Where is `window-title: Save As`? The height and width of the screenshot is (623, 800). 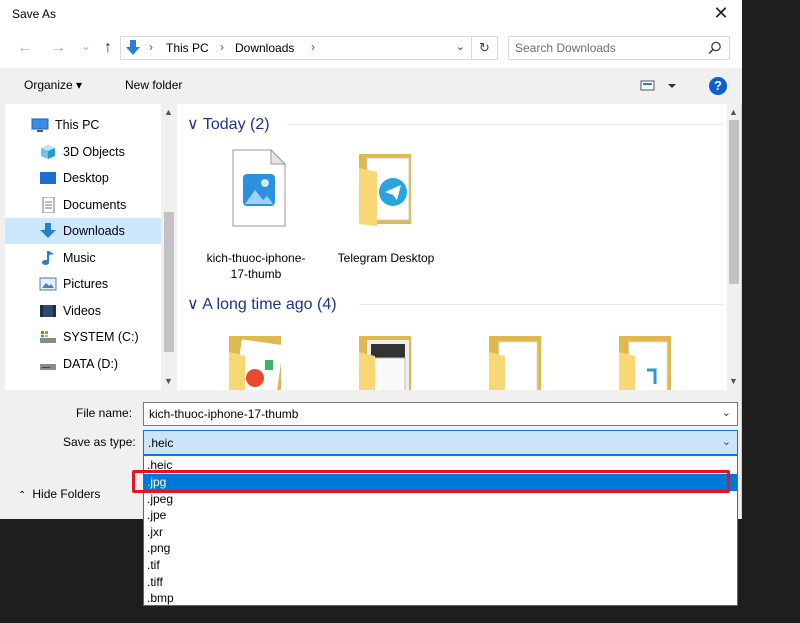 window-title: Save As is located at coordinates (34, 14).